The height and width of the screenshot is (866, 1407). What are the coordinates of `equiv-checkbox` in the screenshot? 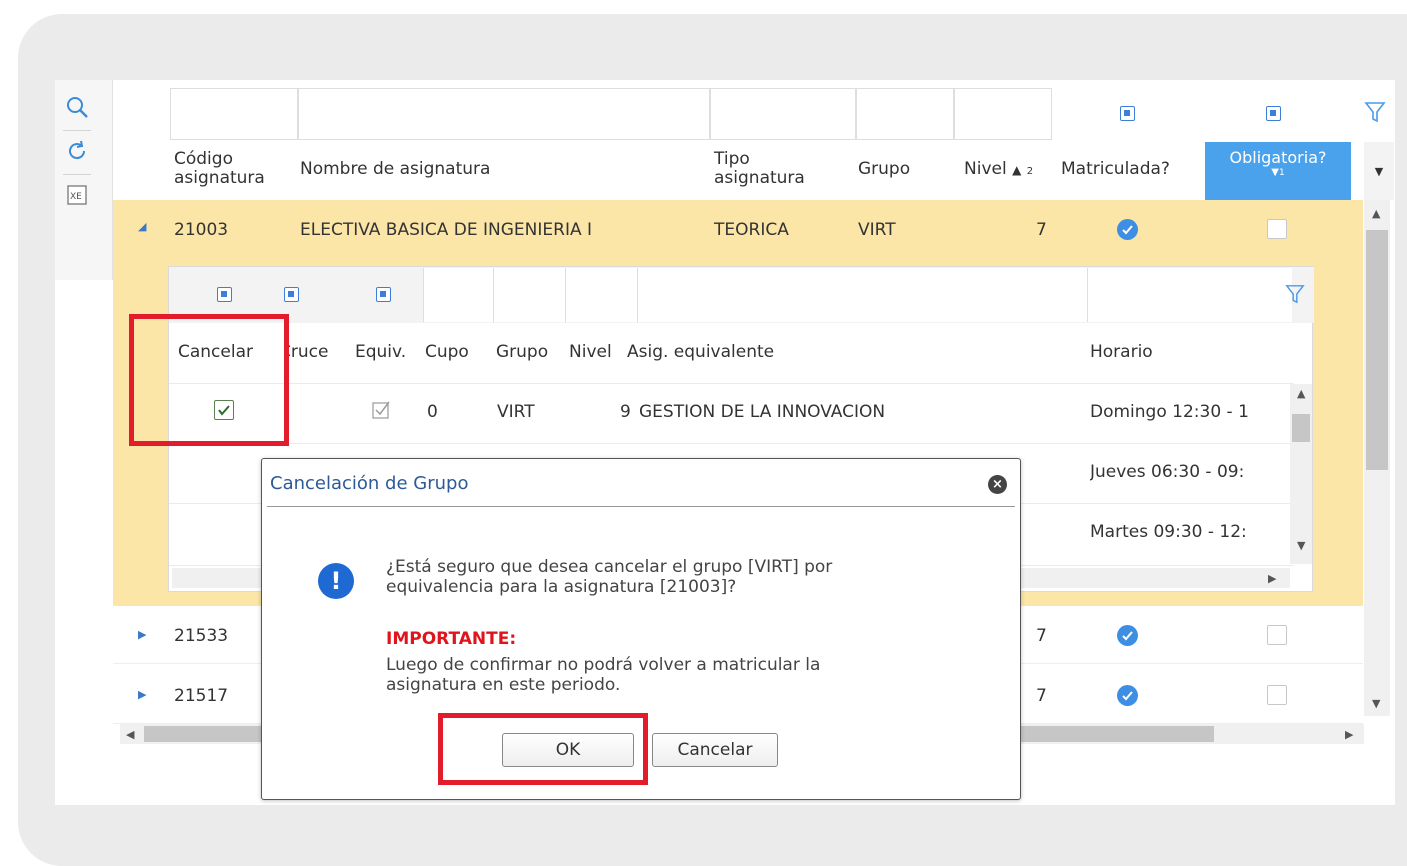 It's located at (382, 410).